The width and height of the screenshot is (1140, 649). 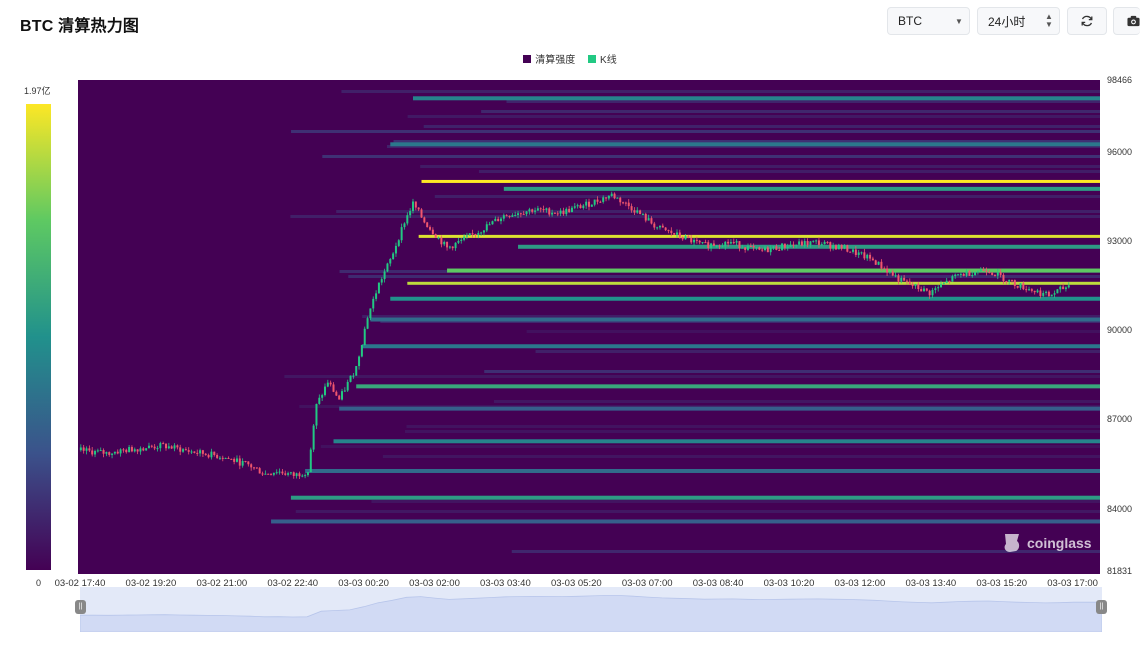 What do you see at coordinates (38, 337) in the screenshot?
I see `colorbar` at bounding box center [38, 337].